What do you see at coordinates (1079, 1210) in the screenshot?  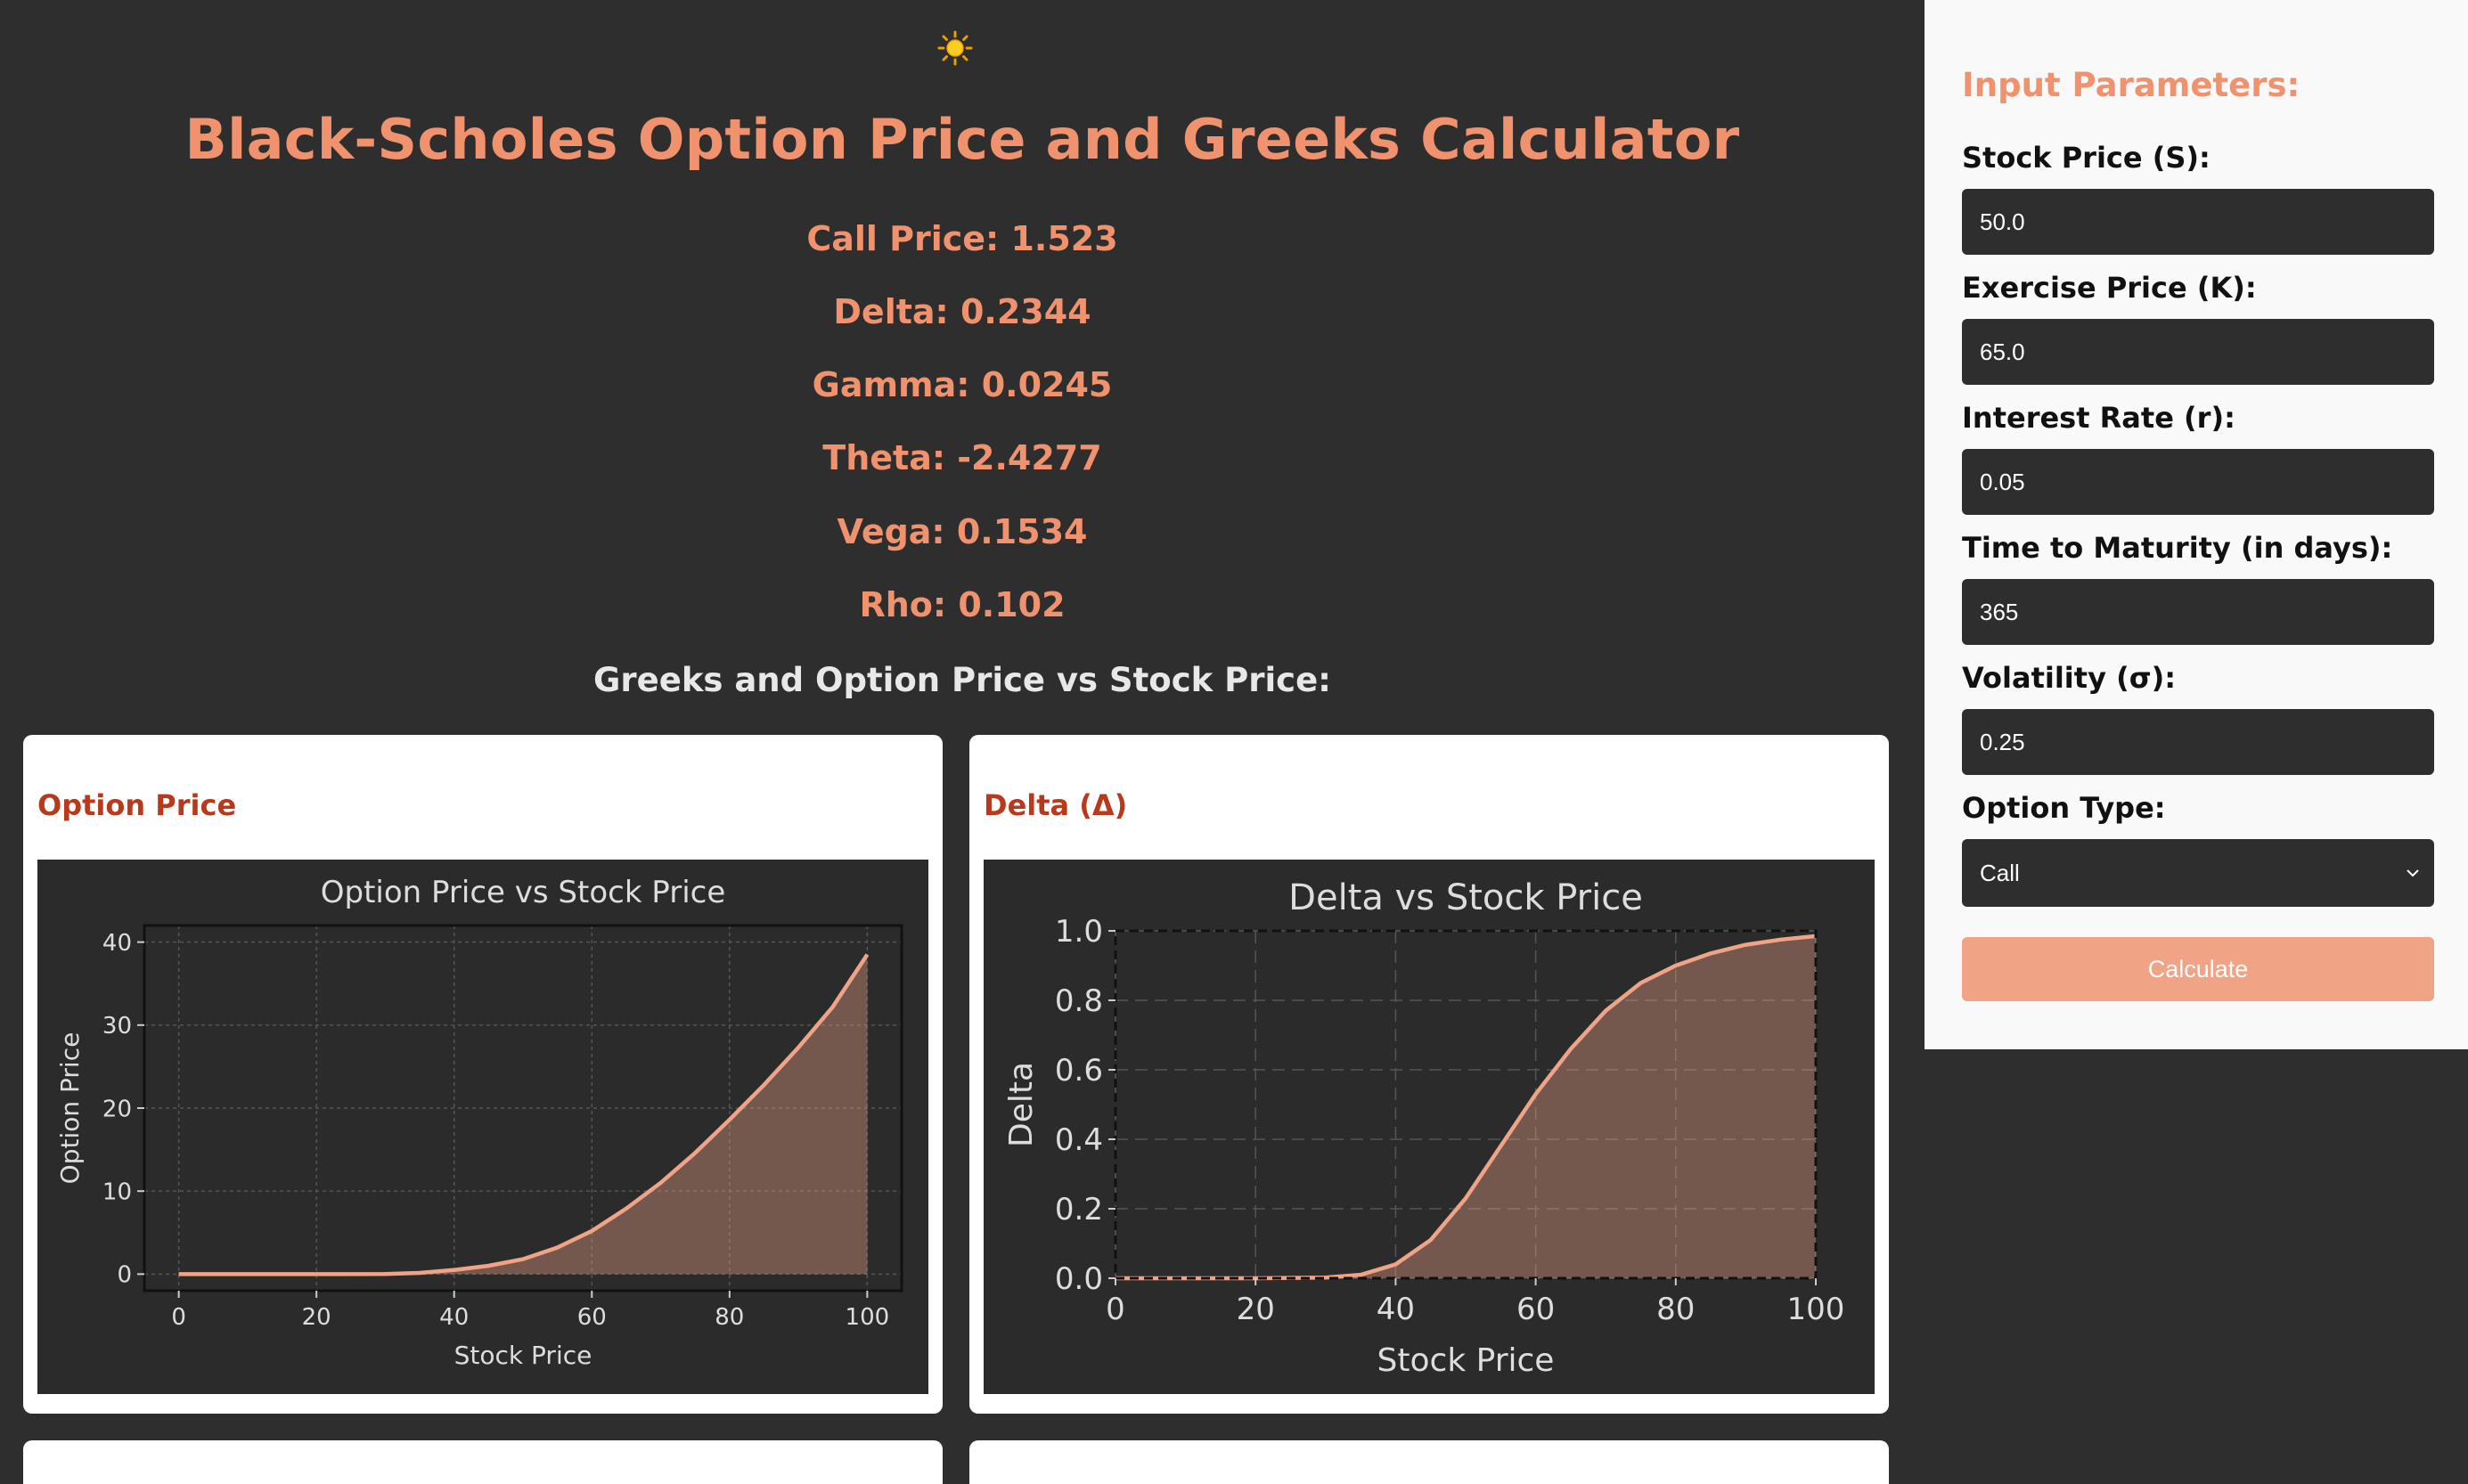 I see `y-tick-label: 0.2` at bounding box center [1079, 1210].